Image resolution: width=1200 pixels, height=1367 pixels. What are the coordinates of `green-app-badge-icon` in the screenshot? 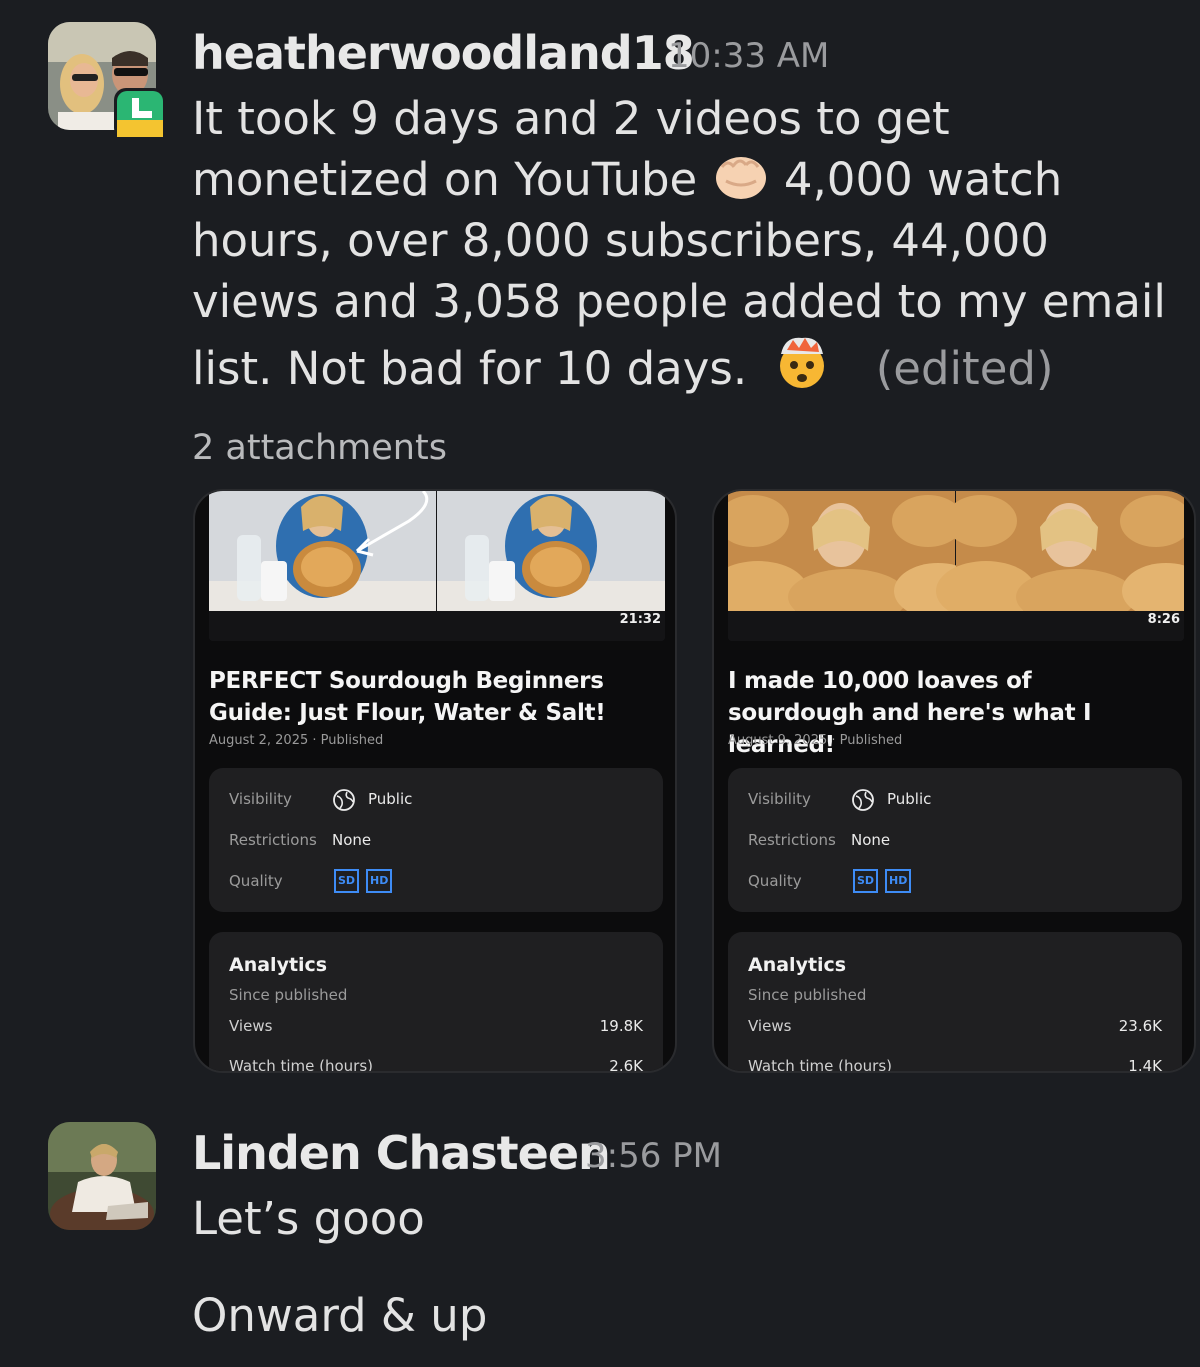 It's located at (140, 114).